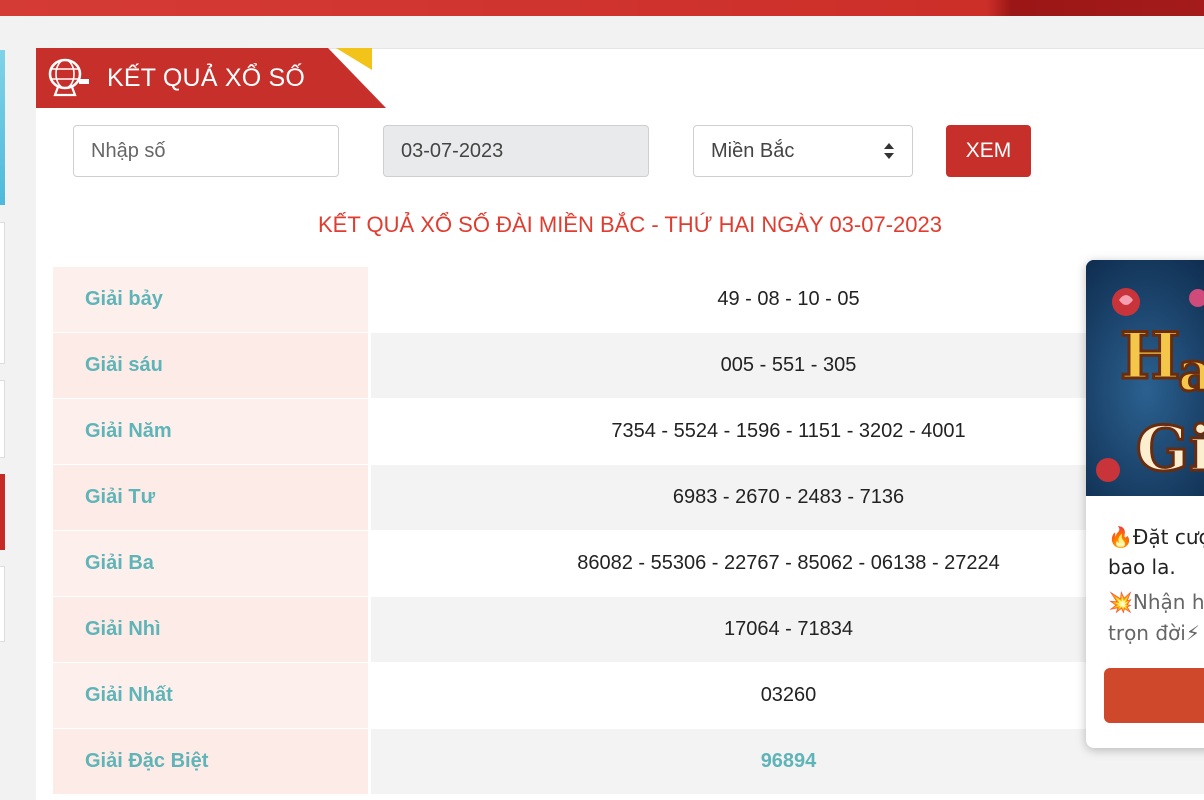 The image size is (1204, 800). I want to click on prize-label: Giải Nhì, so click(210, 629).